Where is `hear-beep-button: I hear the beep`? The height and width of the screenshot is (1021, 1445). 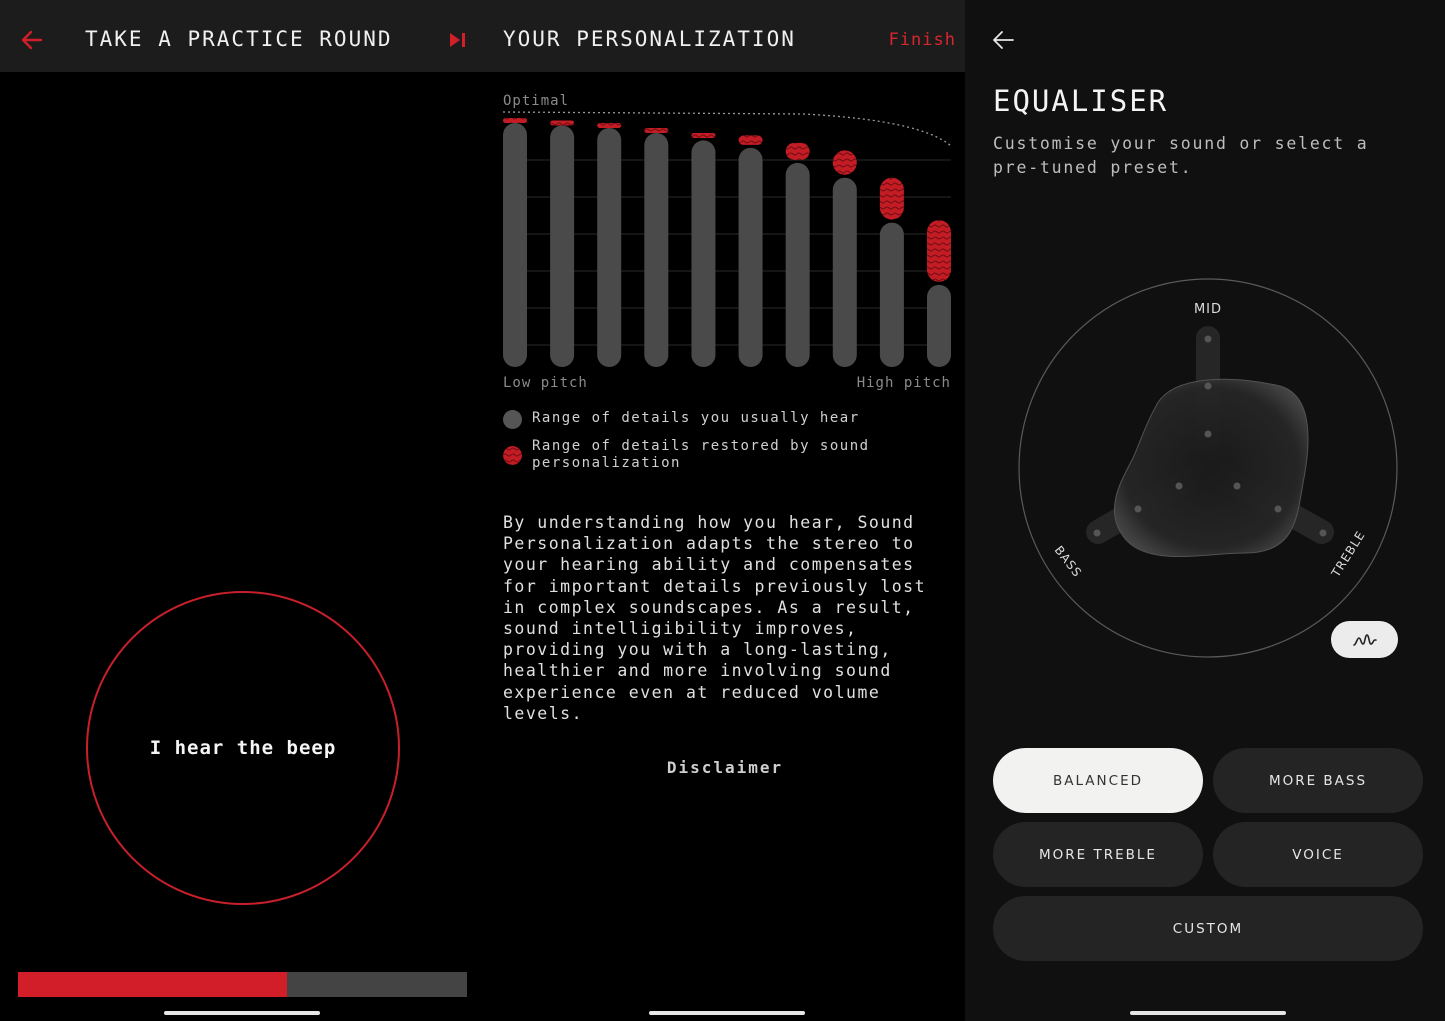 hear-beep-button: I hear the beep is located at coordinates (243, 748).